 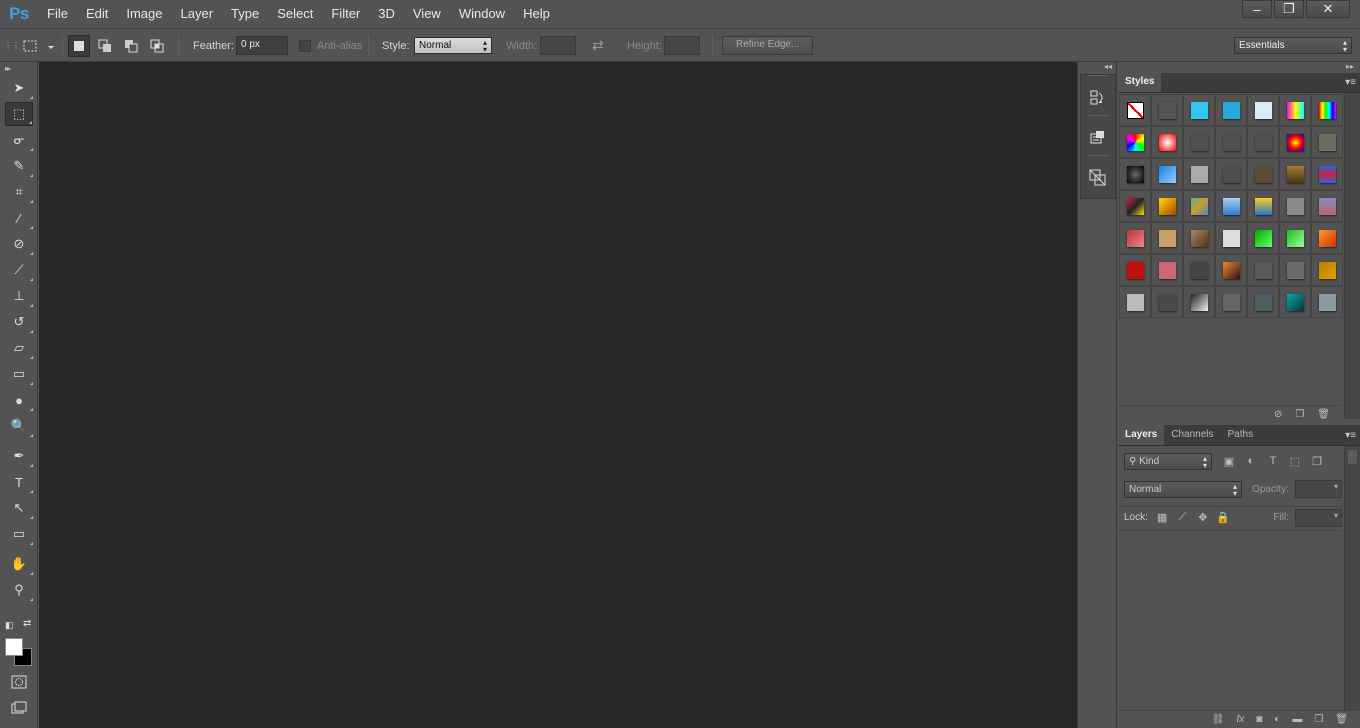 What do you see at coordinates (1162, 518) in the screenshot?
I see `lock-transparent-pixels-icon: ▦` at bounding box center [1162, 518].